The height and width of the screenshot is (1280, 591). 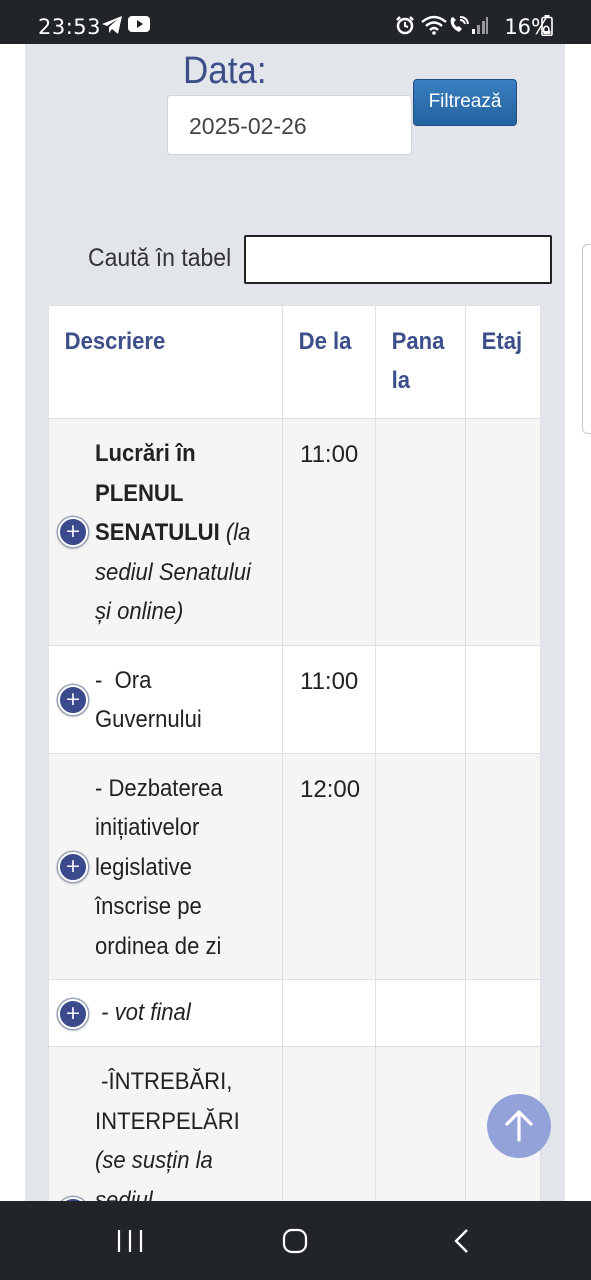 What do you see at coordinates (420, 362) in the screenshot?
I see `column-header-to: Pana la` at bounding box center [420, 362].